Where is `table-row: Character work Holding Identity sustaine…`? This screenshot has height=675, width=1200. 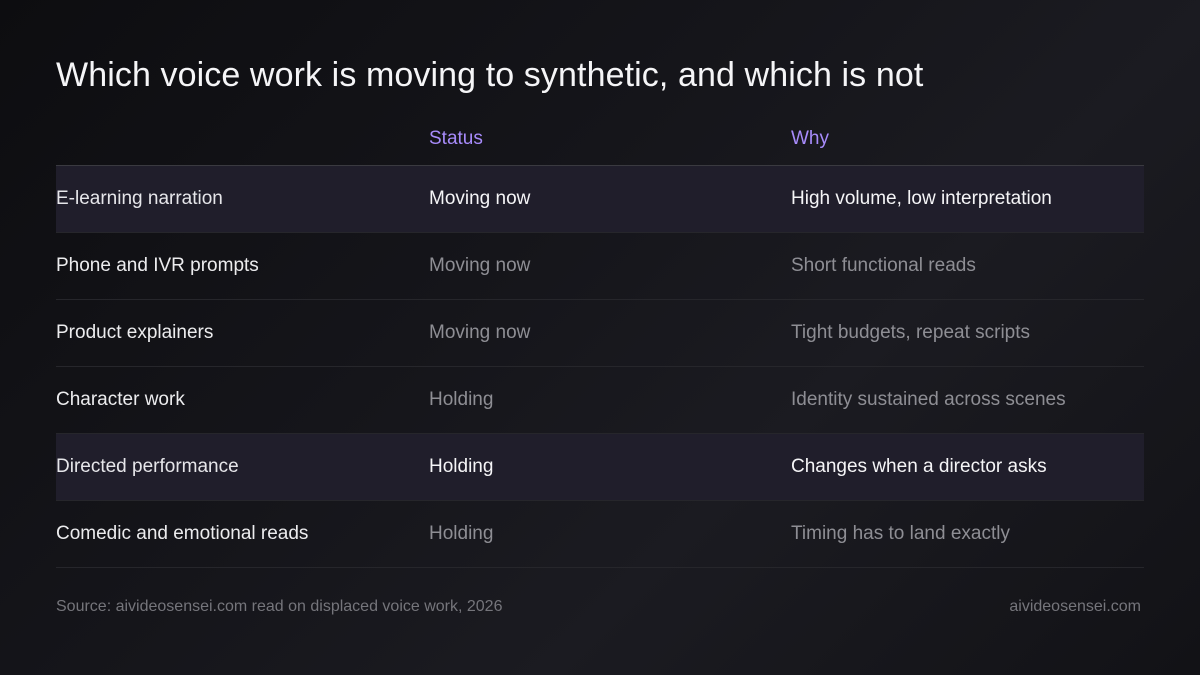 table-row: Character work Holding Identity sustaine… is located at coordinates (600, 400).